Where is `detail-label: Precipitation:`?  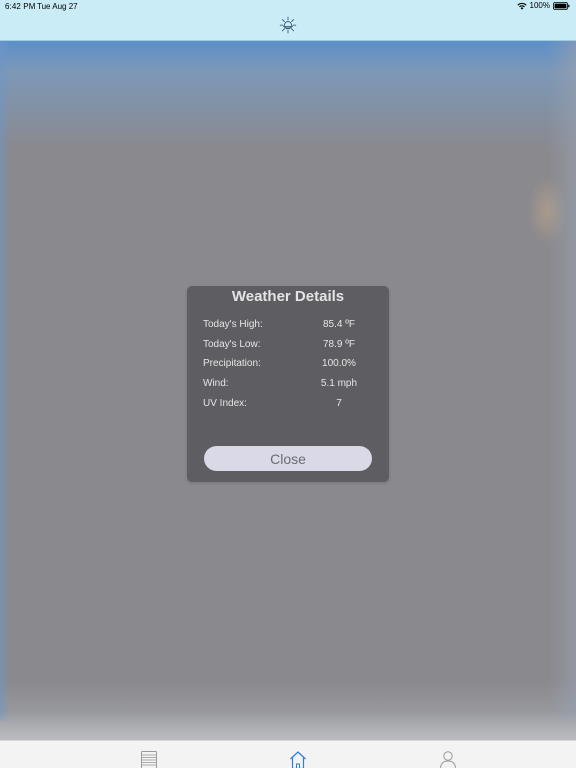
detail-label: Precipitation: is located at coordinates (232, 363).